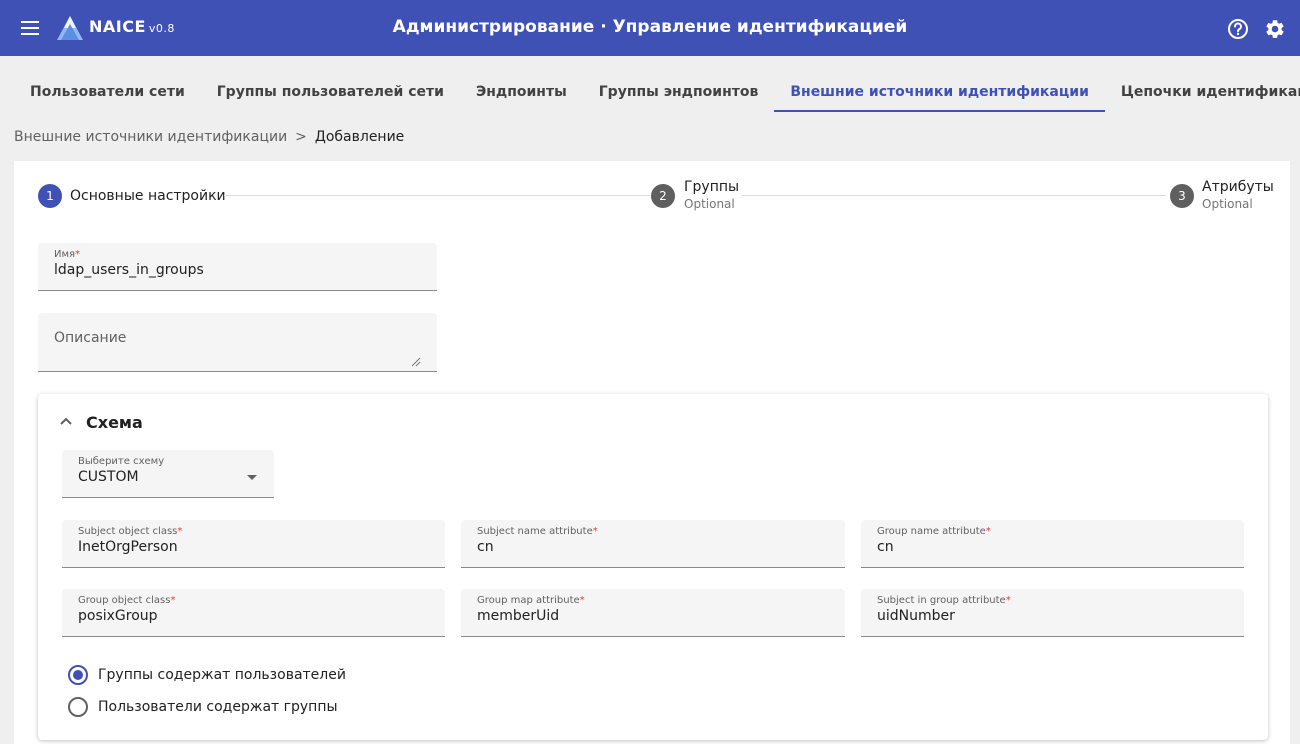  Describe the element at coordinates (1052, 544) in the screenshot. I see `group-name-attribute-field: Group name attribute* cn` at that location.